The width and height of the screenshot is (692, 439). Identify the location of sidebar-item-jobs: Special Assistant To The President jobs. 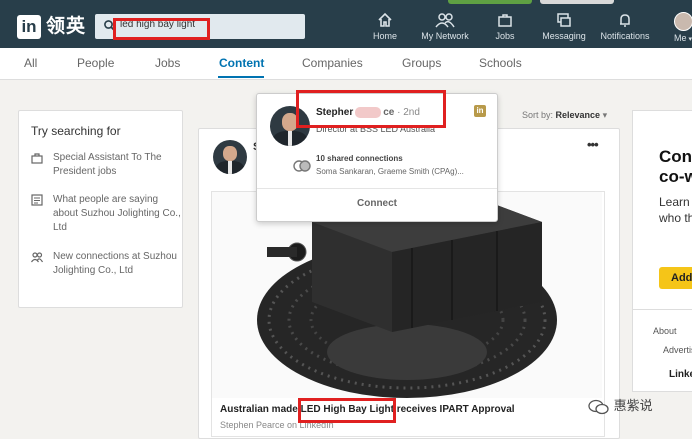
(106, 165).